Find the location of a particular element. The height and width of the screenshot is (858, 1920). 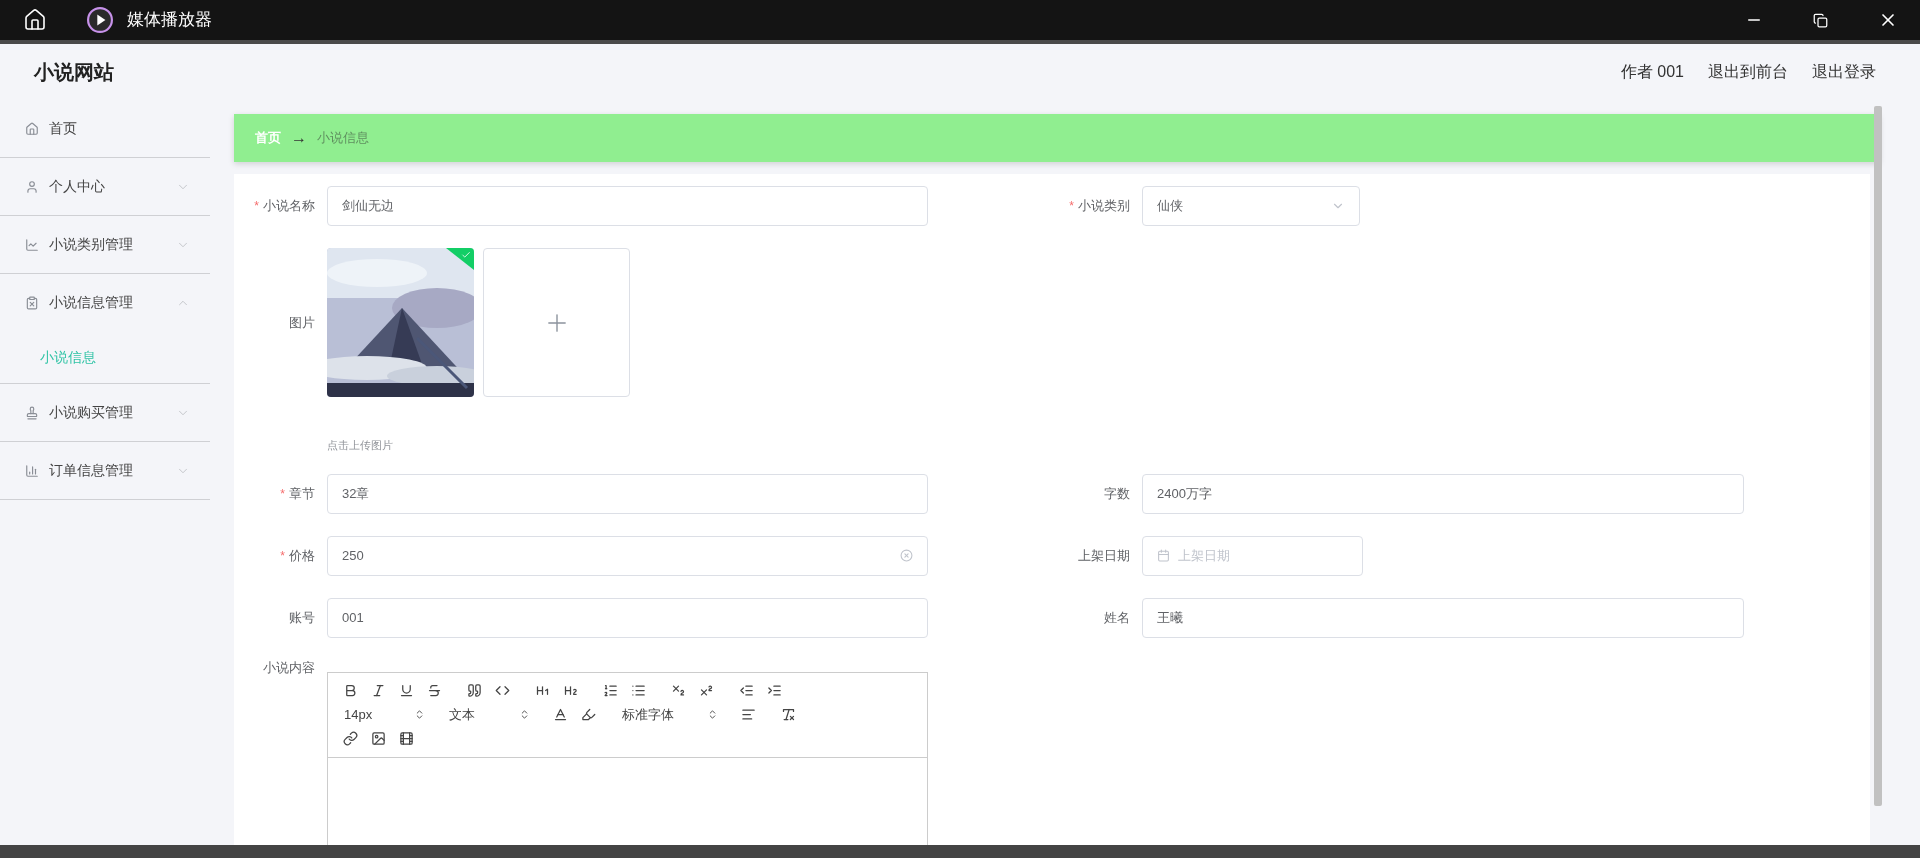

clipboard-icon is located at coordinates (32, 302).